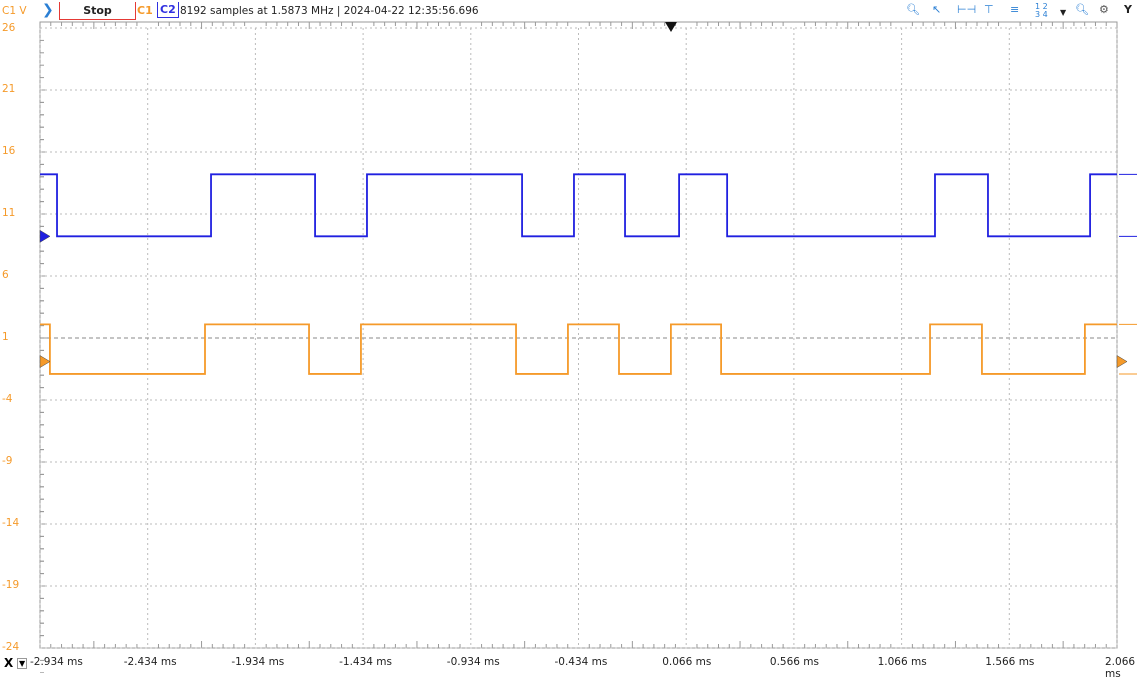 Image resolution: width=1137 pixels, height=680 pixels. Describe the element at coordinates (902, 662) in the screenshot. I see `x-tick-label: 1.066 ms` at that location.